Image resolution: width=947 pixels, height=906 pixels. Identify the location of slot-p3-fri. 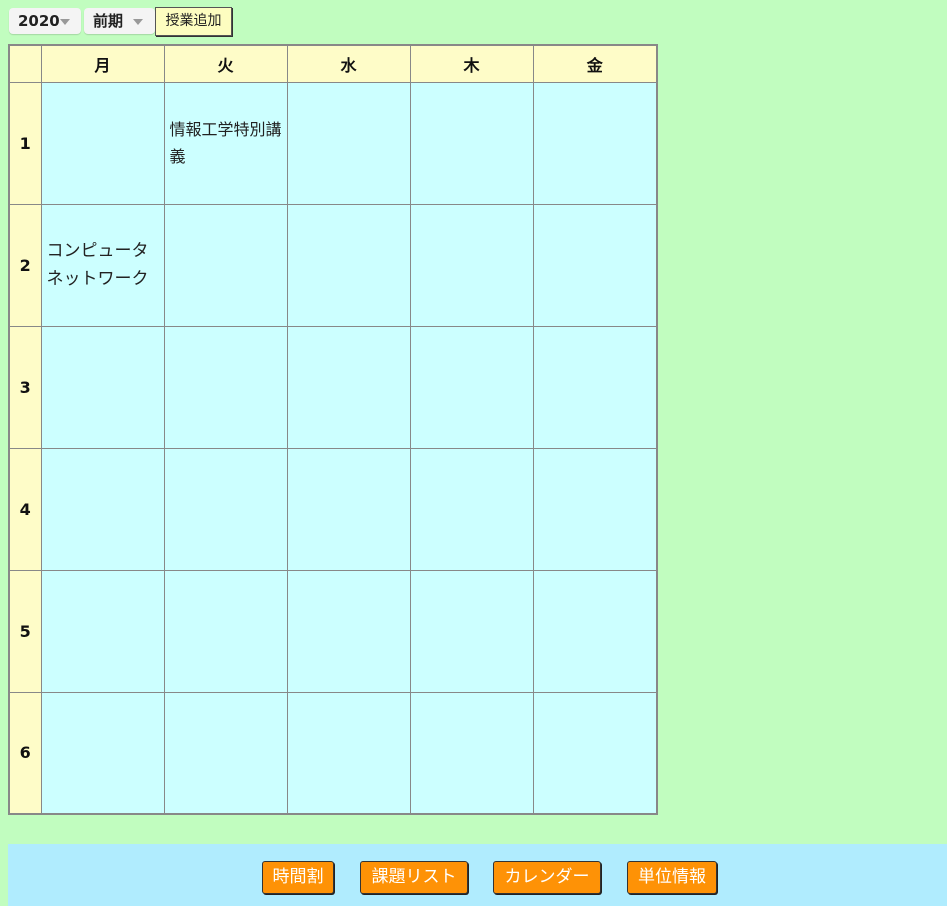
(595, 387).